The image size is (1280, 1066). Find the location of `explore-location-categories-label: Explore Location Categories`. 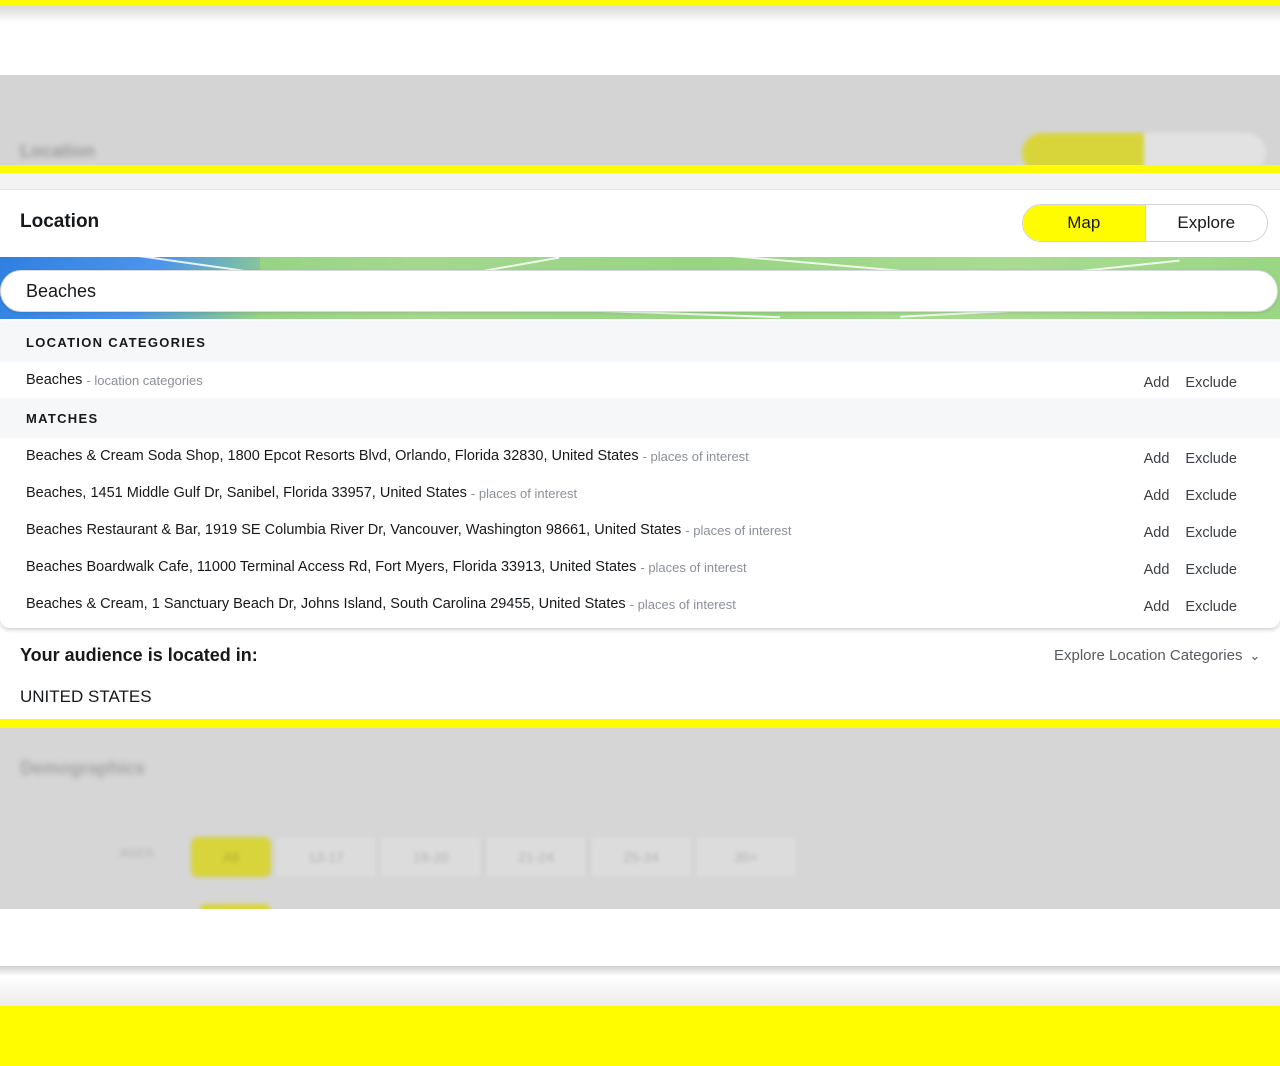

explore-location-categories-label: Explore Location Categories is located at coordinates (1148, 655).